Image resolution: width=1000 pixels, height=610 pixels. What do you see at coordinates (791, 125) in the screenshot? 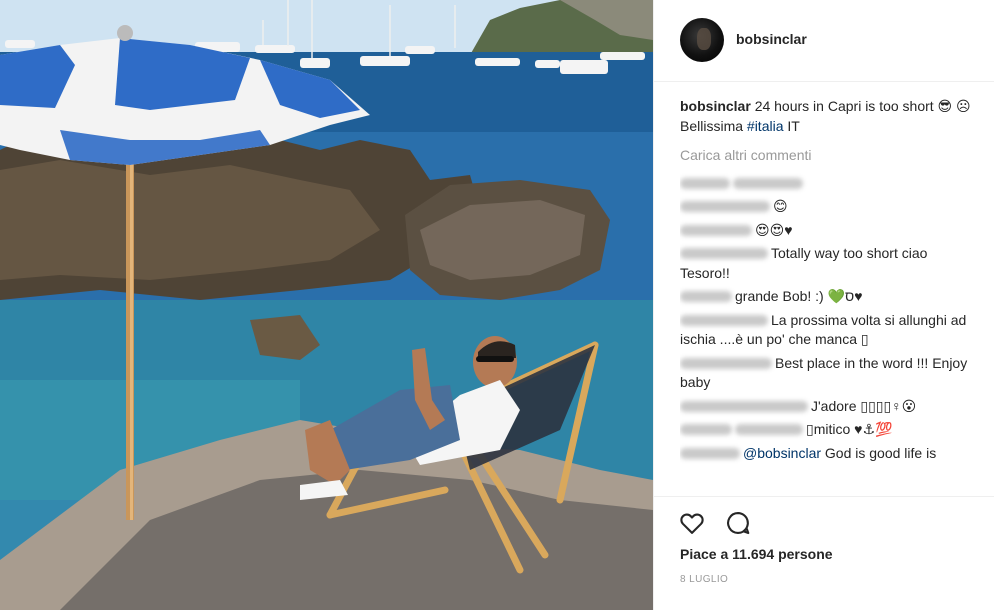
I see `caption-suffix: IT` at bounding box center [791, 125].